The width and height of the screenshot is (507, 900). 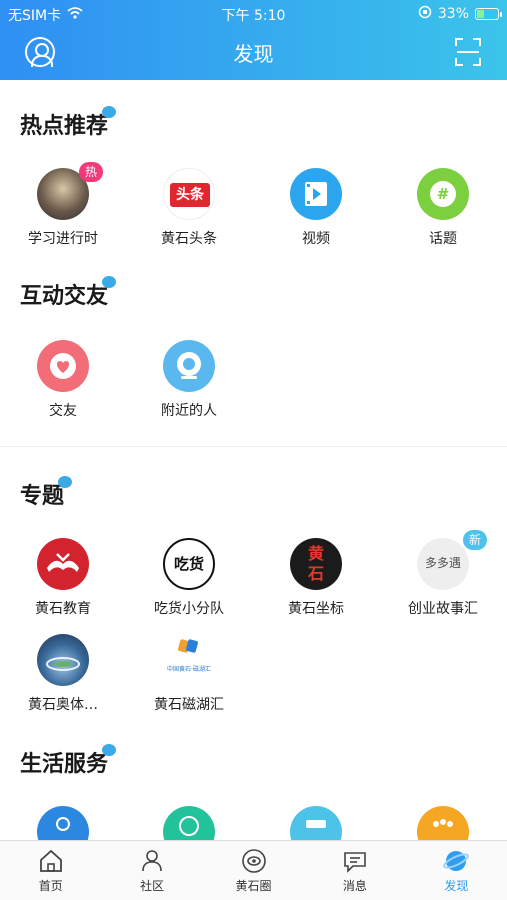 What do you see at coordinates (63, 239) in the screenshot?
I see `grid-label: 学习进行时` at bounding box center [63, 239].